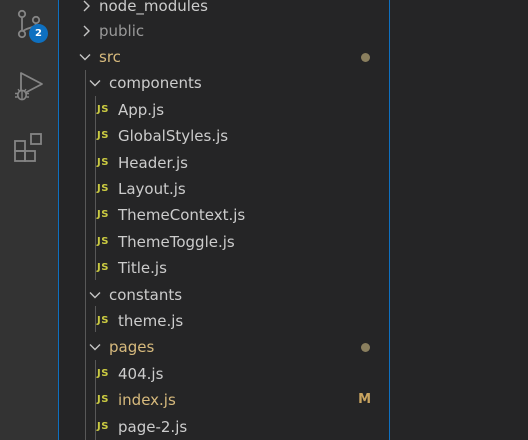 The image size is (528, 440). I want to click on tree-file-index-js: JS index.js M, so click(224, 400).